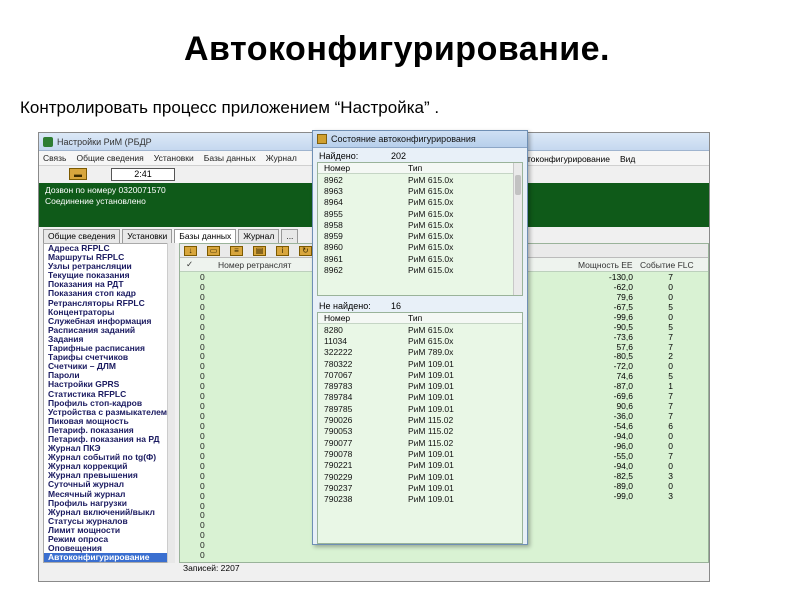 The width and height of the screenshot is (794, 595). I want to click on database-list-item: Журнал включений/выкл, so click(107, 512).